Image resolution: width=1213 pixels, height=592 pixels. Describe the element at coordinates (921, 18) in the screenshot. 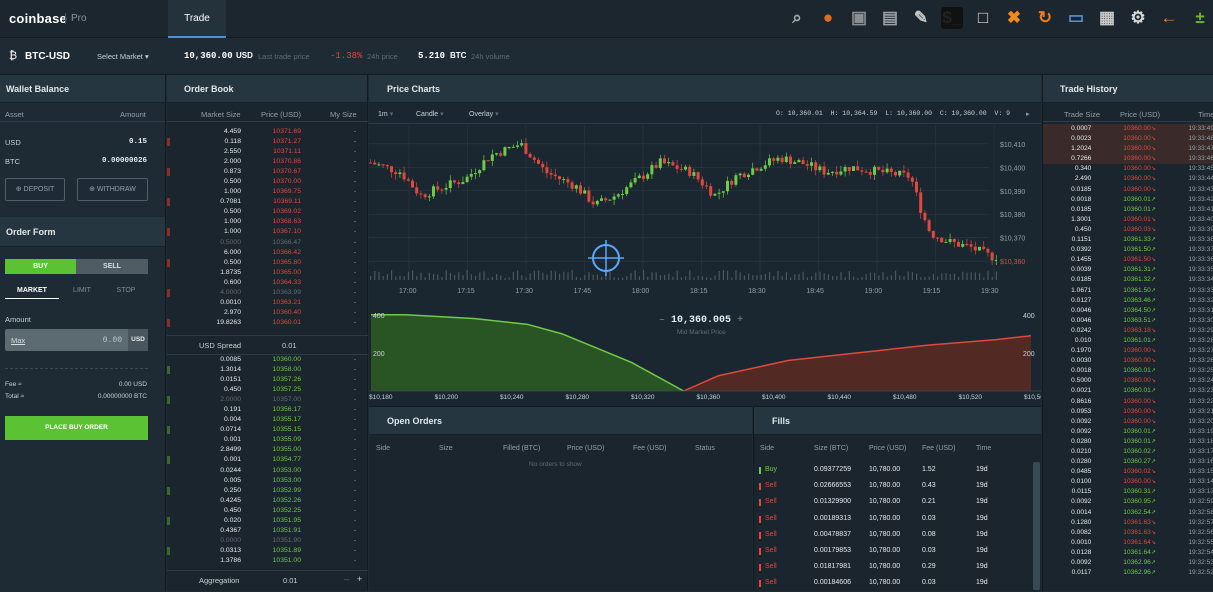

I see `notepad-icon: ✎` at that location.